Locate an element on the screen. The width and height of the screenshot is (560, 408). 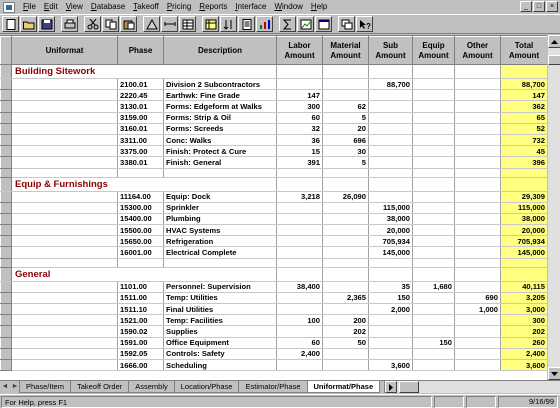
table-row: 3375.00 Finish: Protect & Cure 15 30 45 is located at coordinates (274, 151).